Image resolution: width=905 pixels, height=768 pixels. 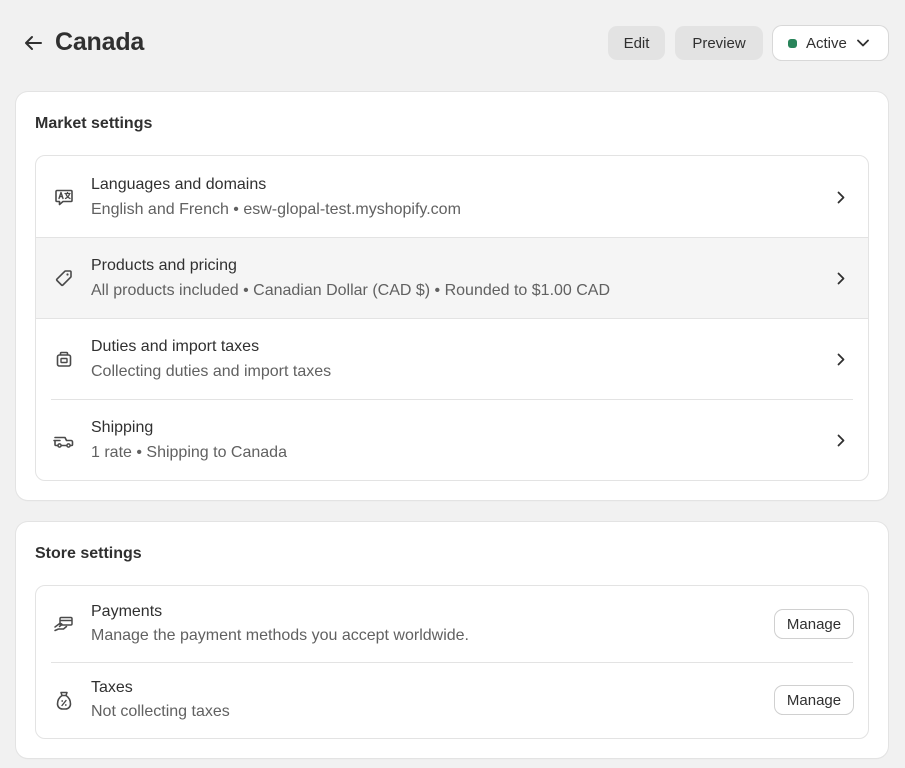 I want to click on status-dropdown: Active, so click(x=830, y=43).